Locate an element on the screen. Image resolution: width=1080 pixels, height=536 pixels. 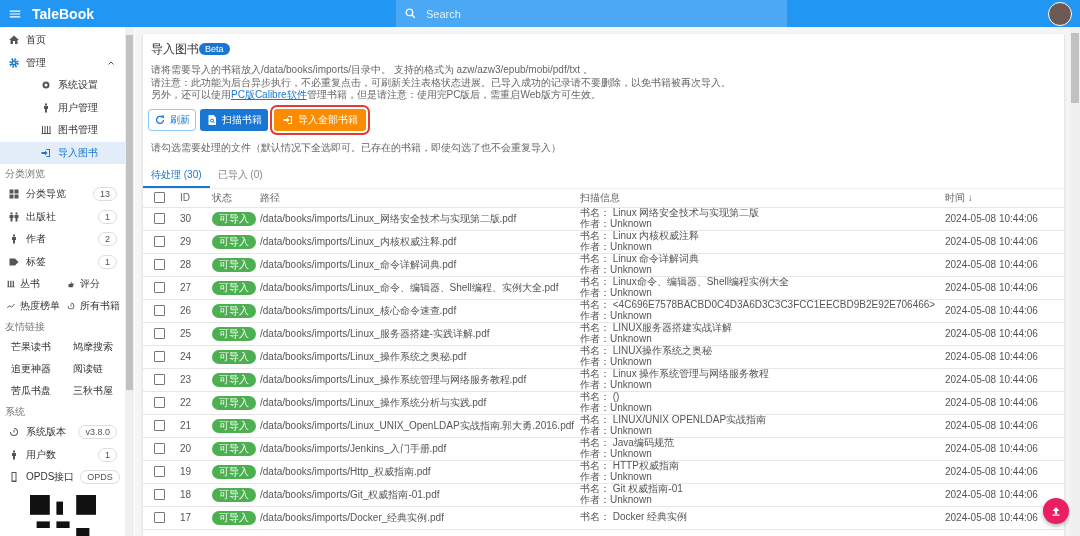
action-button: 扫描书籍 is located at coordinates (234, 119).